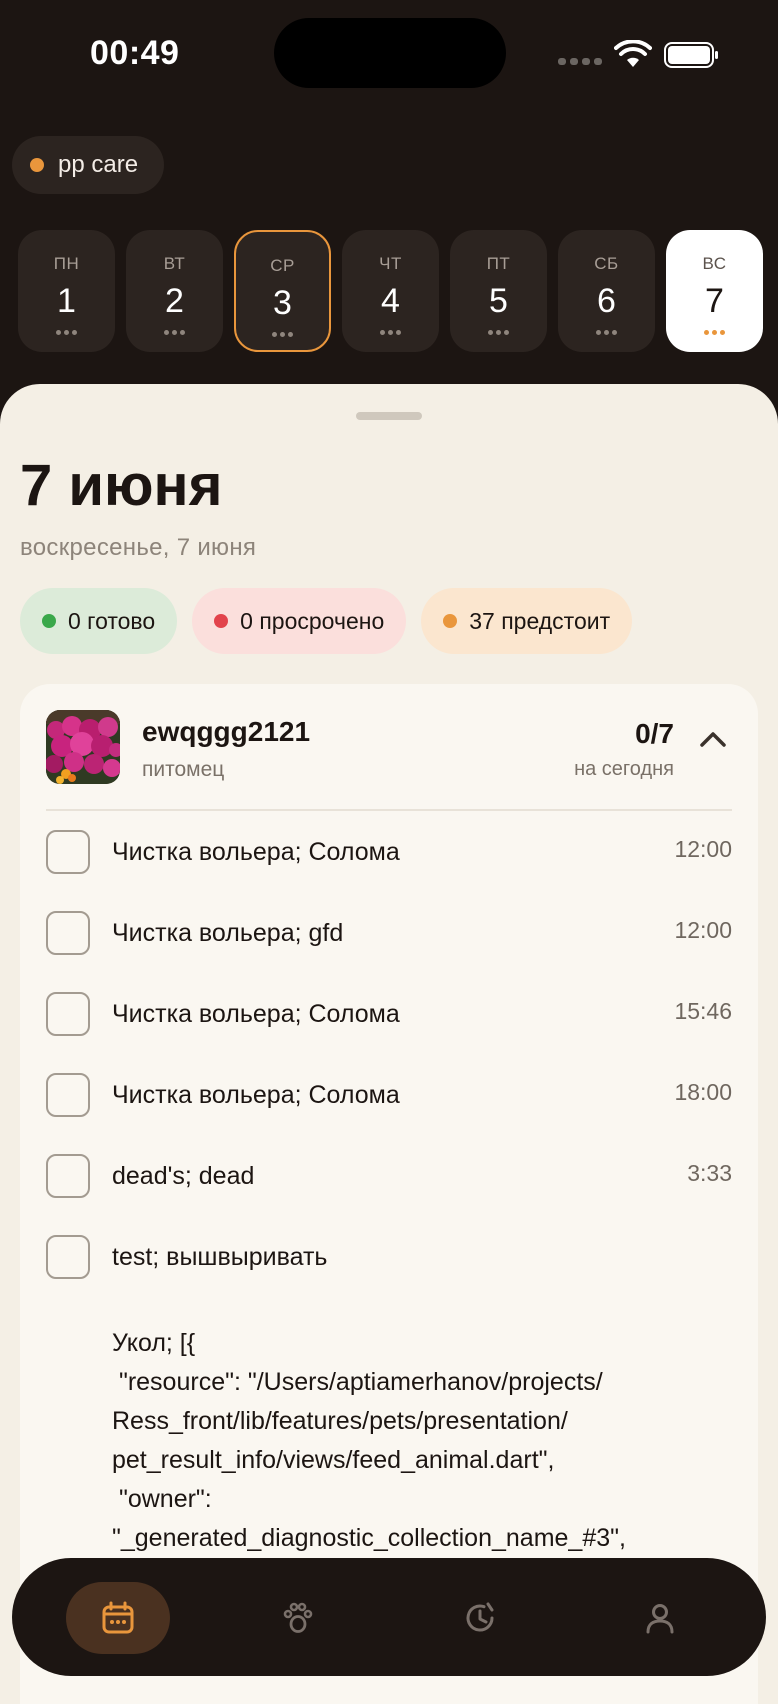 This screenshot has width=778, height=1704. I want to click on day-thu: ЧТ 4, so click(390, 291).